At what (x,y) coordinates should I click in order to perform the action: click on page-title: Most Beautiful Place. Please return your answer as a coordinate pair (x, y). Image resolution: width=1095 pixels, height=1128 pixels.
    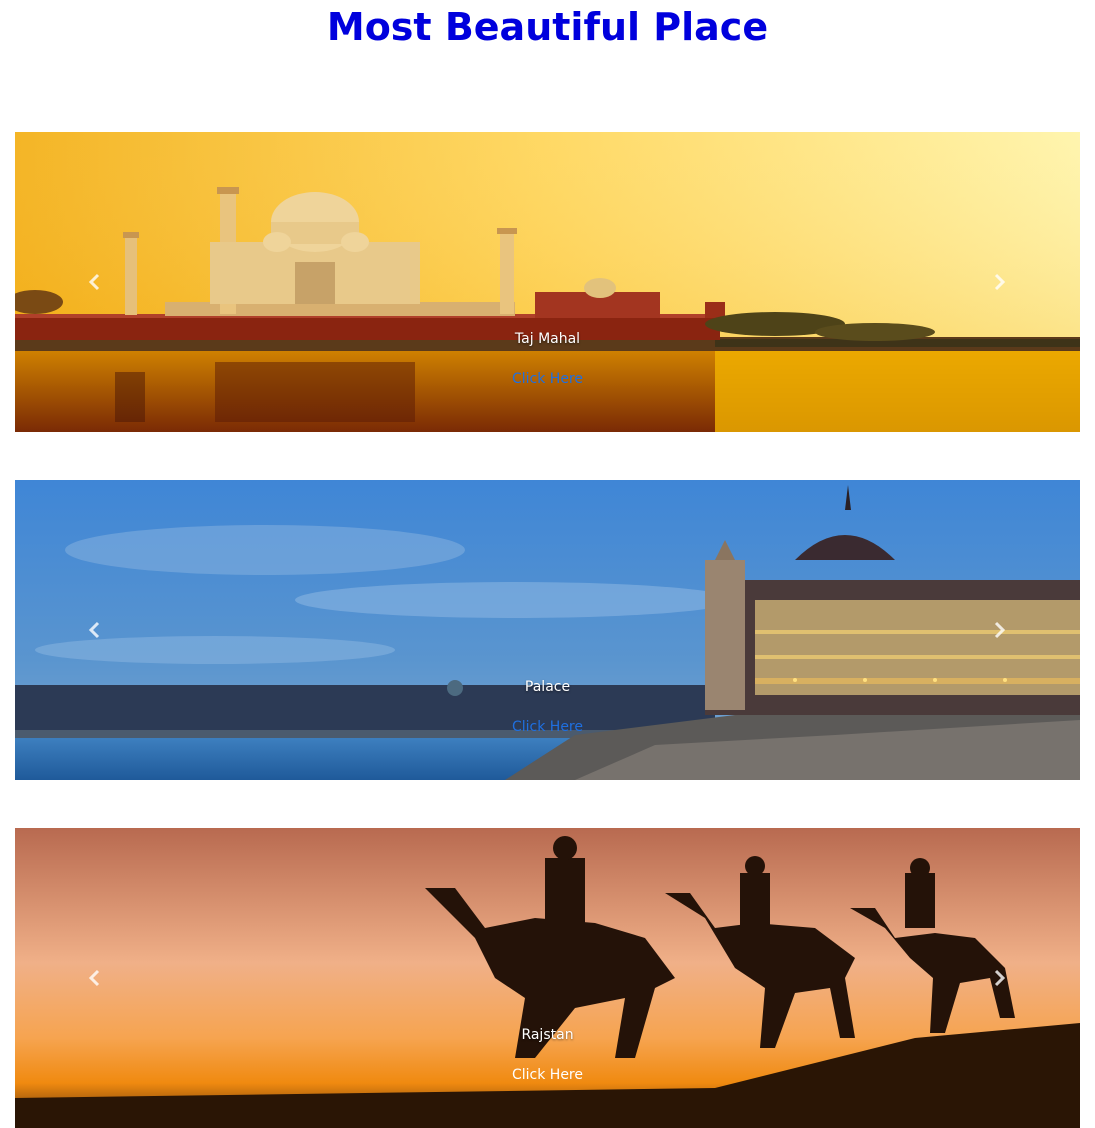
    Looking at the image, I should click on (547, 27).